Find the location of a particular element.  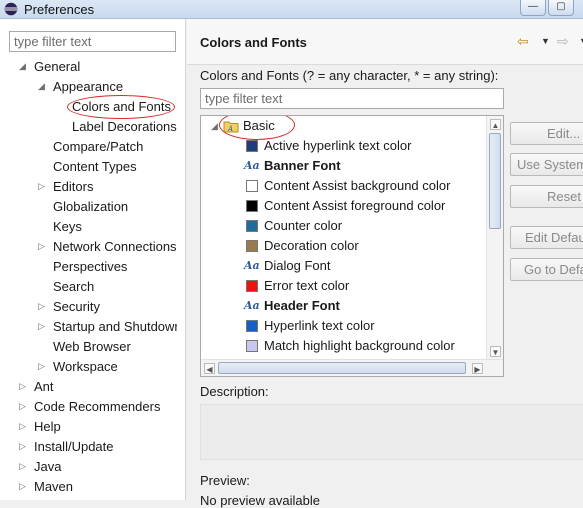

title-bar: Preferences — ▢ is located at coordinates (291, 9).